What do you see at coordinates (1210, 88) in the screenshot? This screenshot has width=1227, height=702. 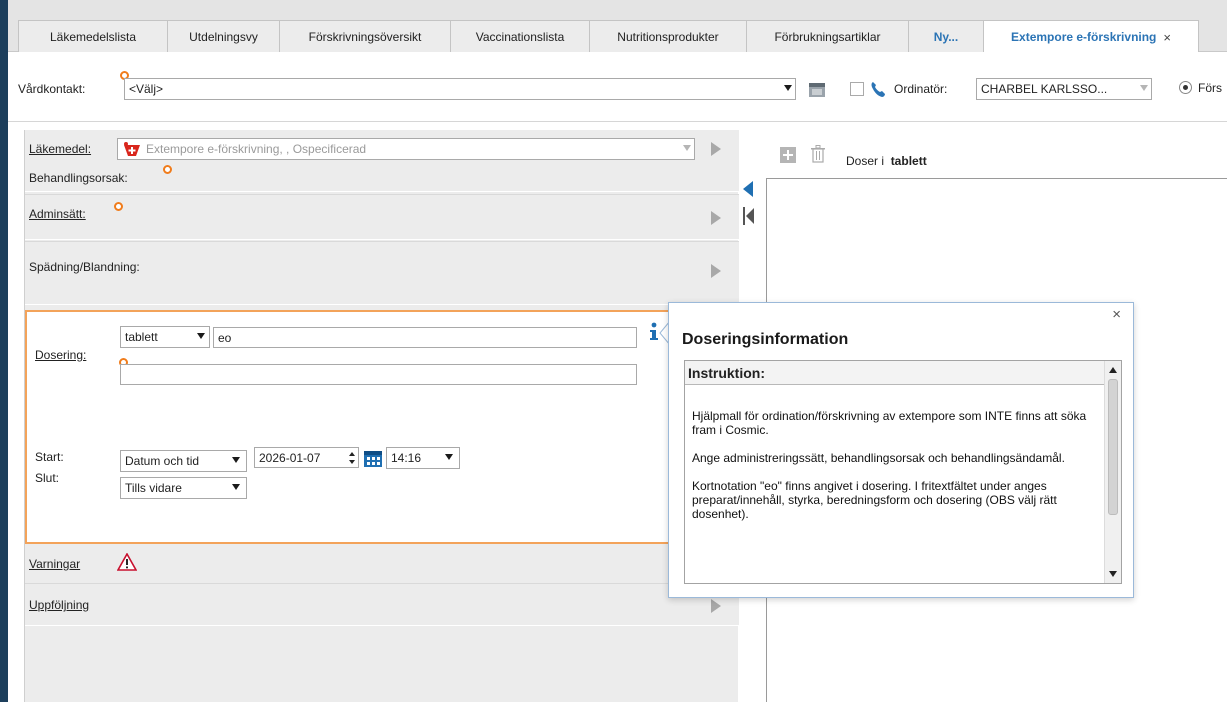 I see `radio-label: Förs` at bounding box center [1210, 88].